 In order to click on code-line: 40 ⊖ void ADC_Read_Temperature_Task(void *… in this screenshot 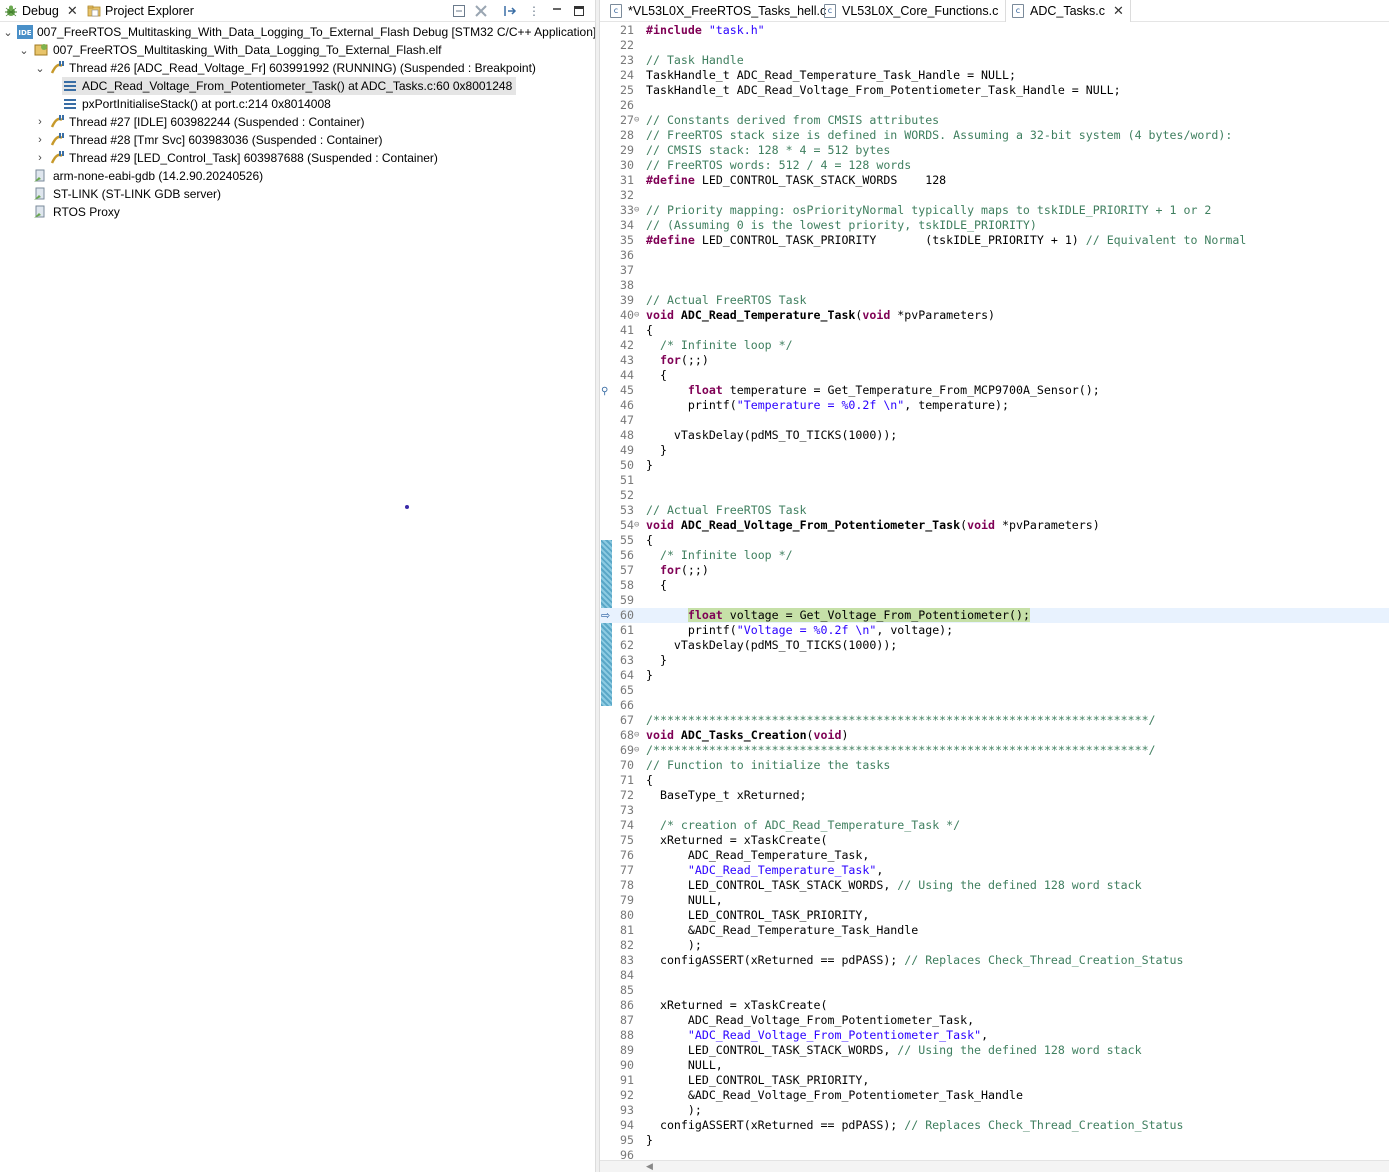, I will do `click(994, 315)`.